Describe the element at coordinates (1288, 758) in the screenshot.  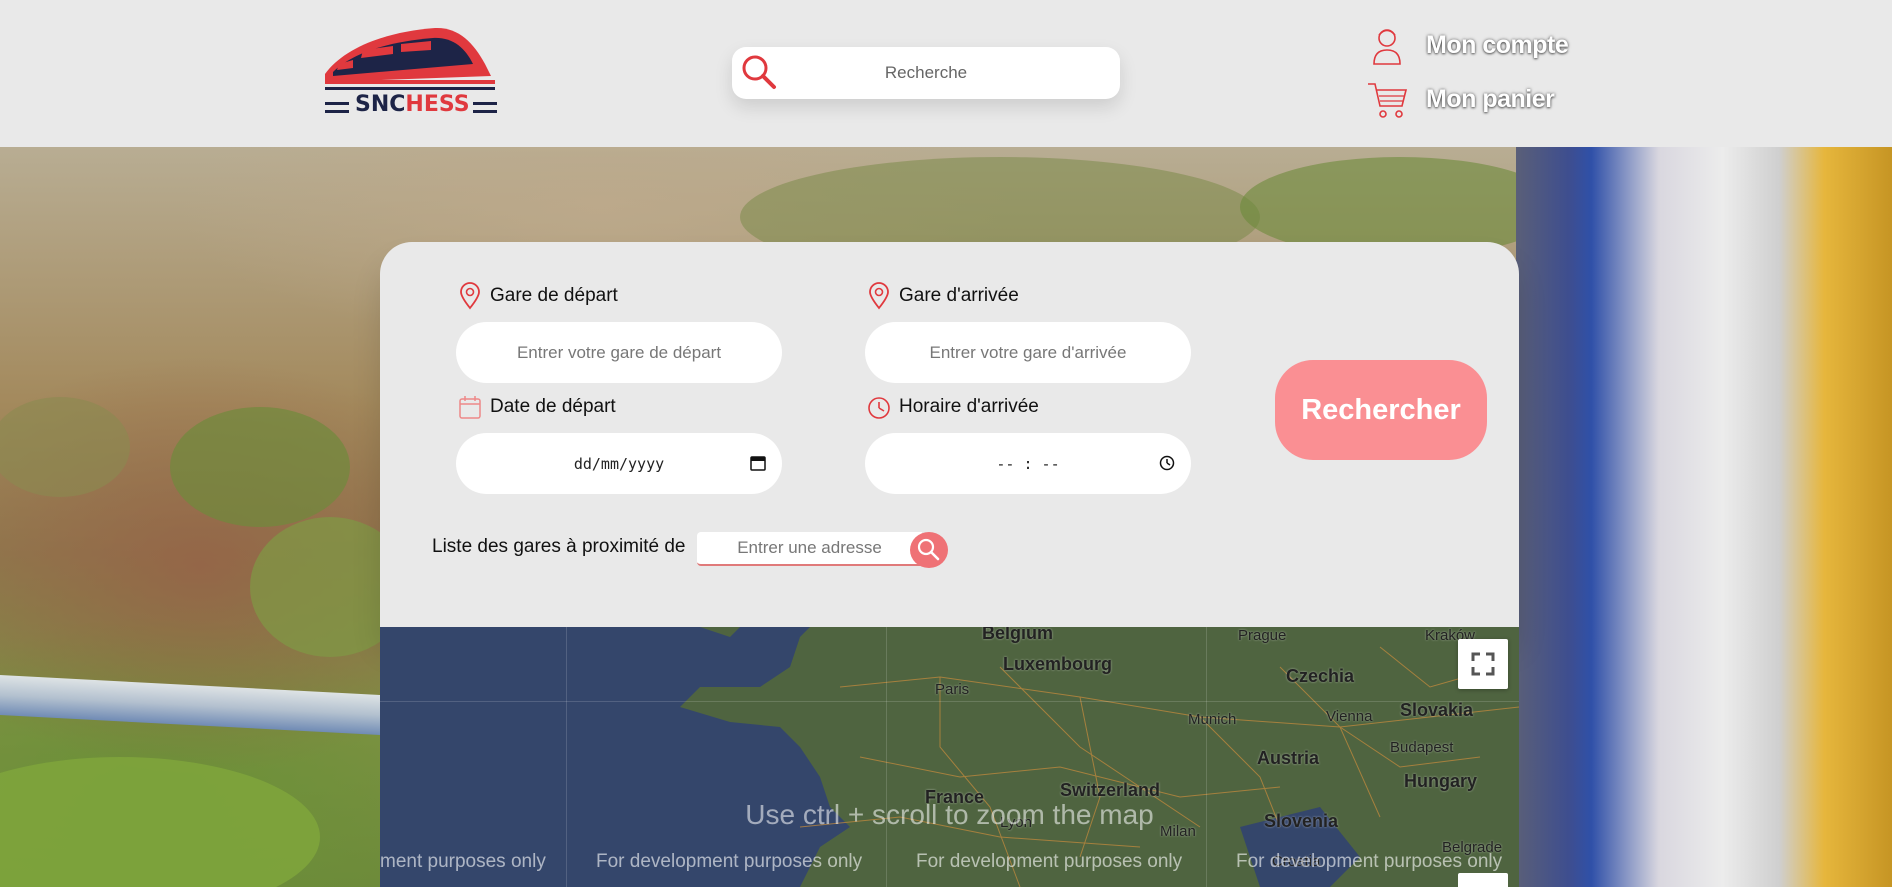
I see `map-label-austria: Austria` at that location.